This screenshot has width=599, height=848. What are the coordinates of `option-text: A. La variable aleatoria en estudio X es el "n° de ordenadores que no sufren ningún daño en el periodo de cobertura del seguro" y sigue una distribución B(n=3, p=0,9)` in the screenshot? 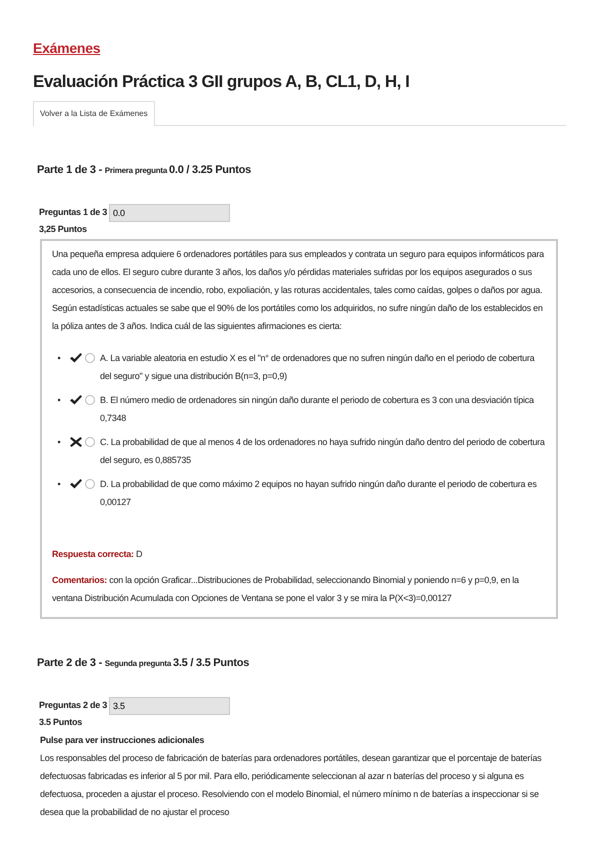 It's located at (318, 367).